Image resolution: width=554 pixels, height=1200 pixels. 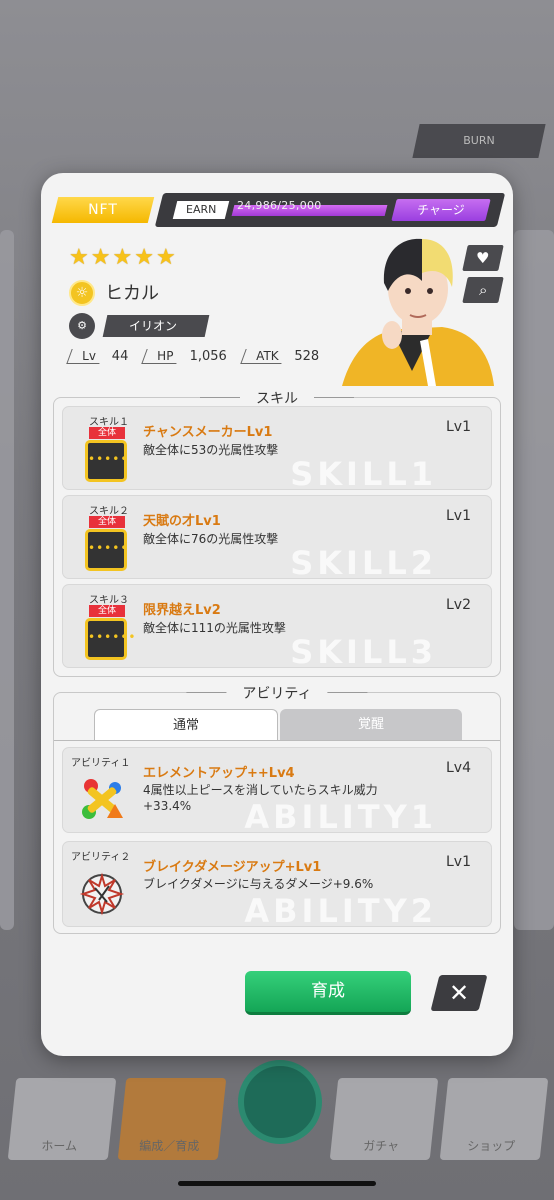 What do you see at coordinates (371, 725) in the screenshot?
I see `tab-awaken: 覚醒` at bounding box center [371, 725].